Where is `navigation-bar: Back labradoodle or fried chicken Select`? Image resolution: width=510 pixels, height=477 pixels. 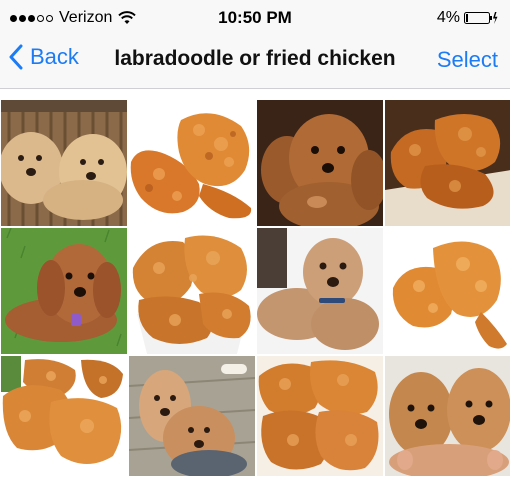
navigation-bar: Back labradoodle or fried chicken Select is located at coordinates (255, 61).